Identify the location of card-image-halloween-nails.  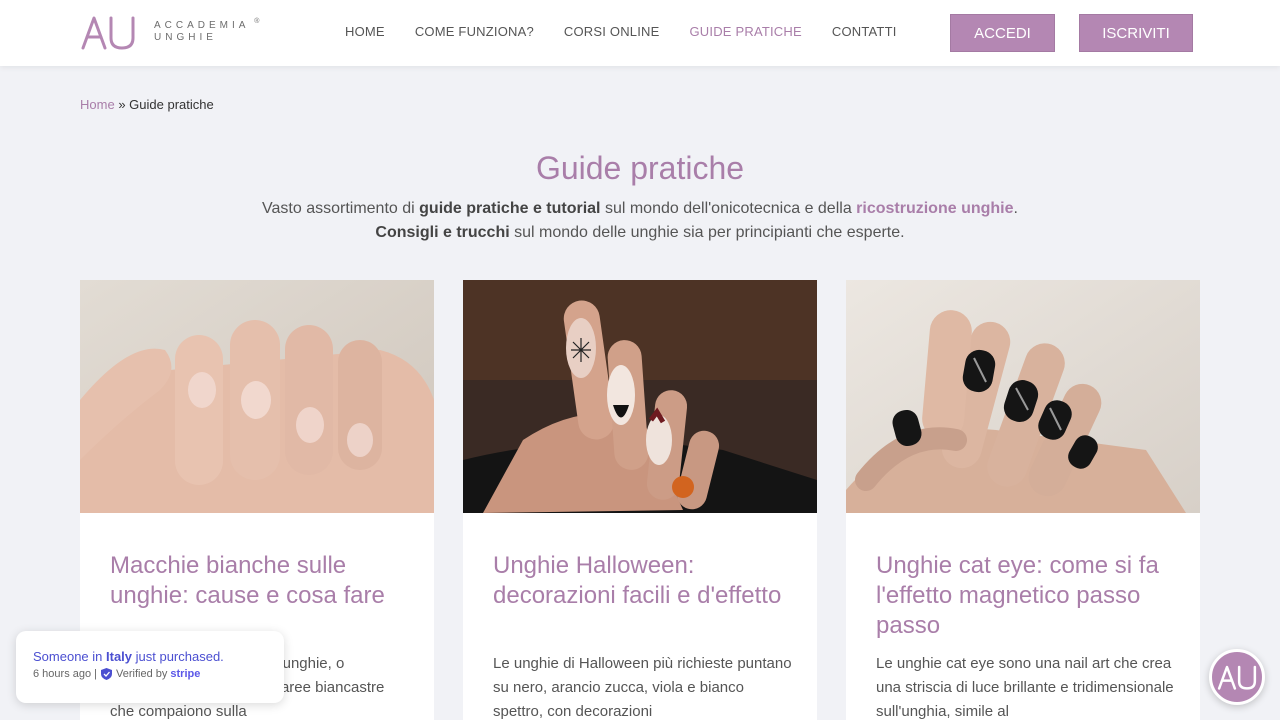
(640, 396).